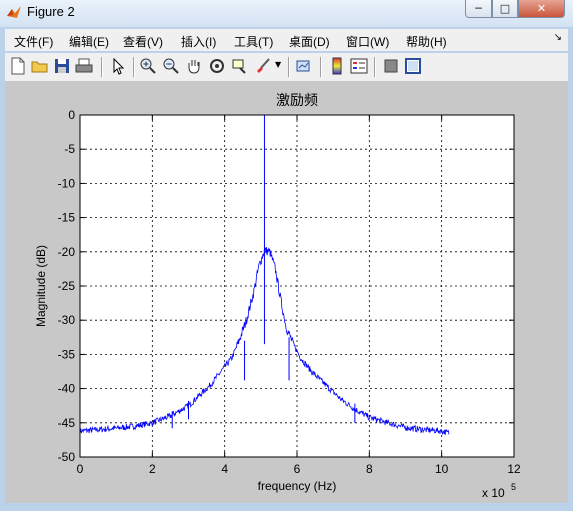  Describe the element at coordinates (67, 286) in the screenshot. I see `y-tick-label: -25` at that location.